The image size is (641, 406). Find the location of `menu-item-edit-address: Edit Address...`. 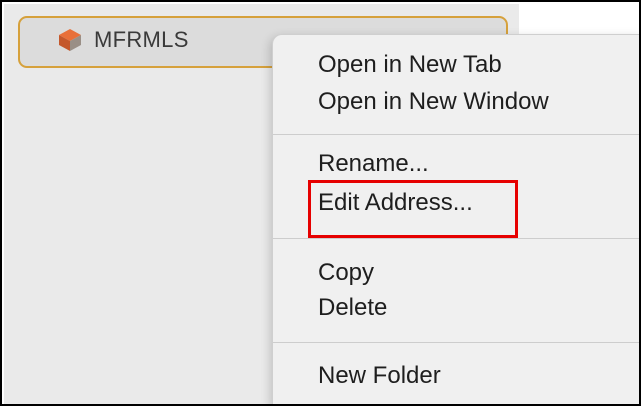

menu-item-edit-address: Edit Address... is located at coordinates (395, 203).